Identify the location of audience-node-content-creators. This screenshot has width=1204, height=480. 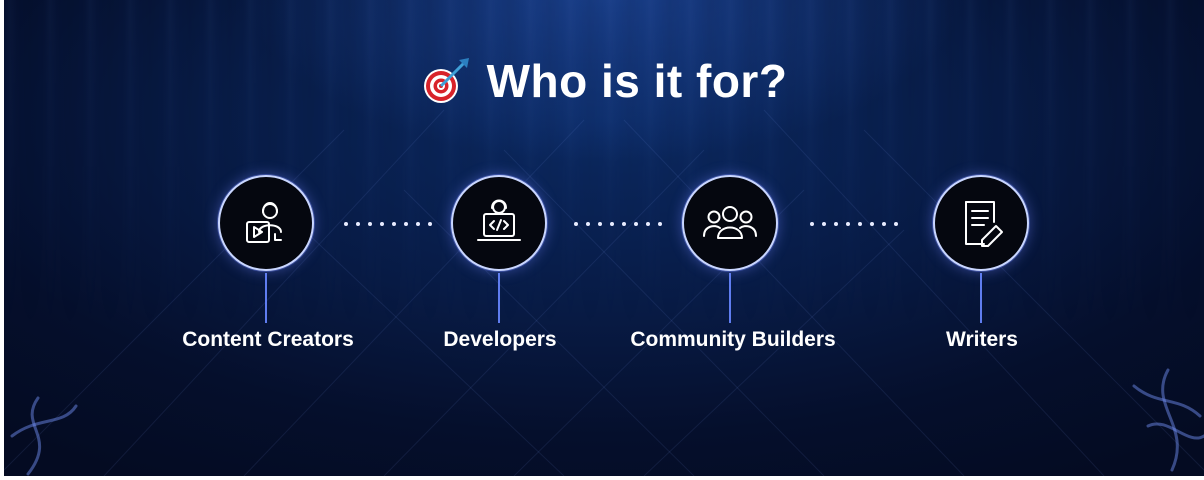
(266, 223).